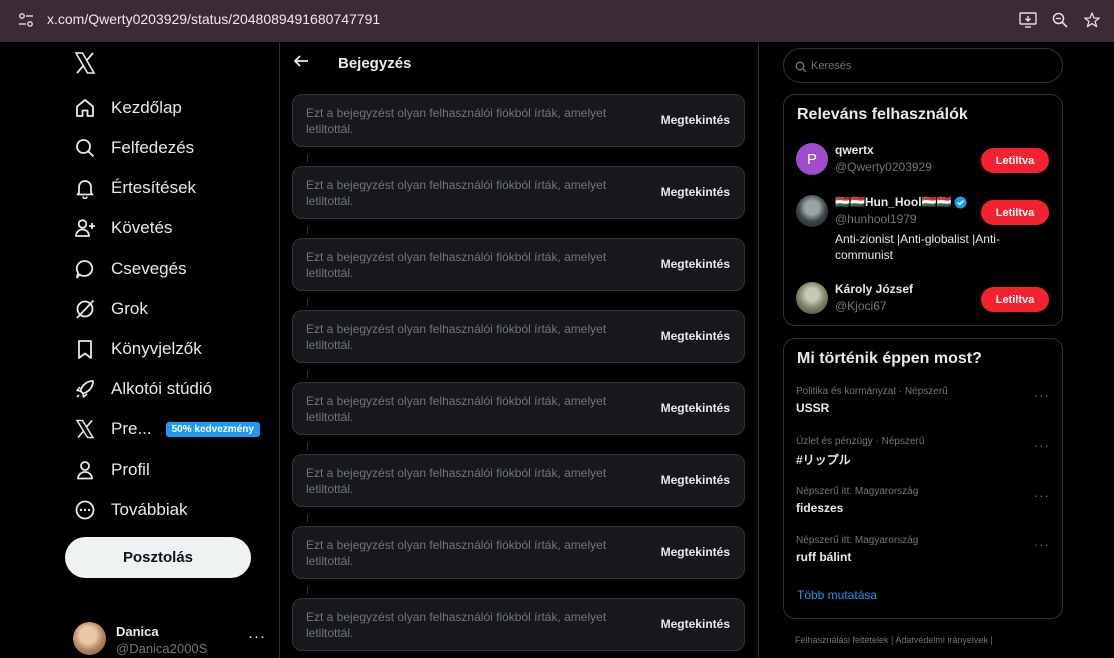 Image resolution: width=1114 pixels, height=658 pixels. What do you see at coordinates (85, 389) in the screenshot?
I see `rocket-icon` at bounding box center [85, 389].